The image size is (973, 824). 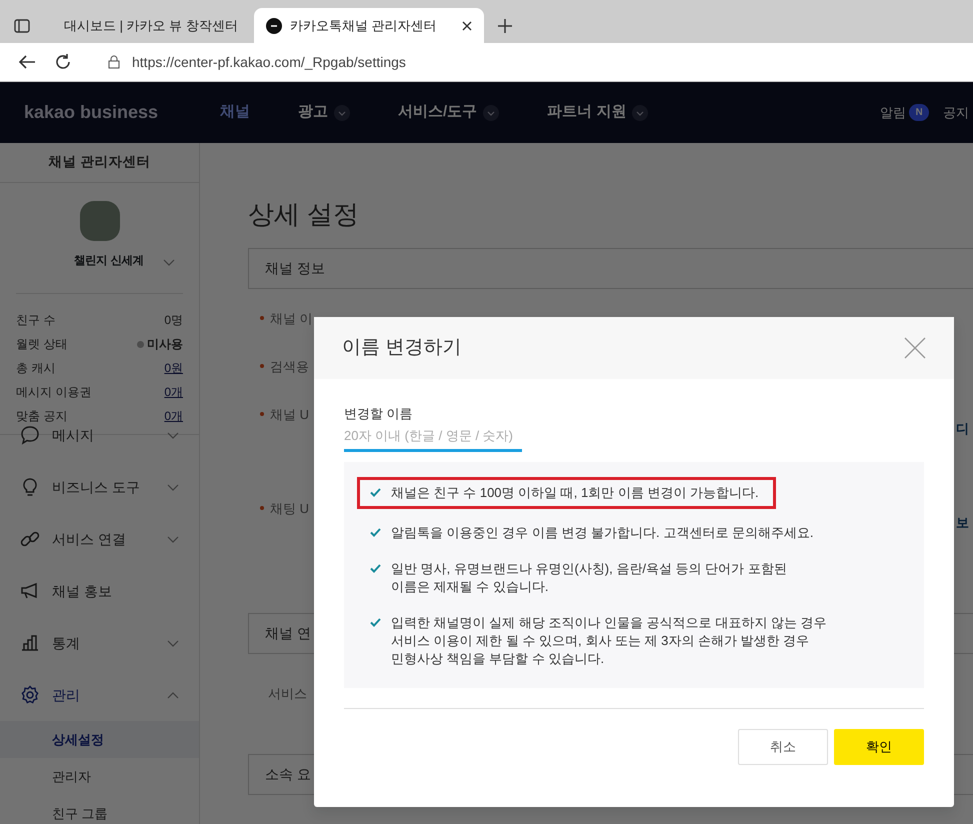 I want to click on notice-text: 일반 명사, 유명브랜드나 유명인(사칭), 음란/욕설 등의 단어가 포함된 이름은 제재될 수 있습니다., so click(x=589, y=578).